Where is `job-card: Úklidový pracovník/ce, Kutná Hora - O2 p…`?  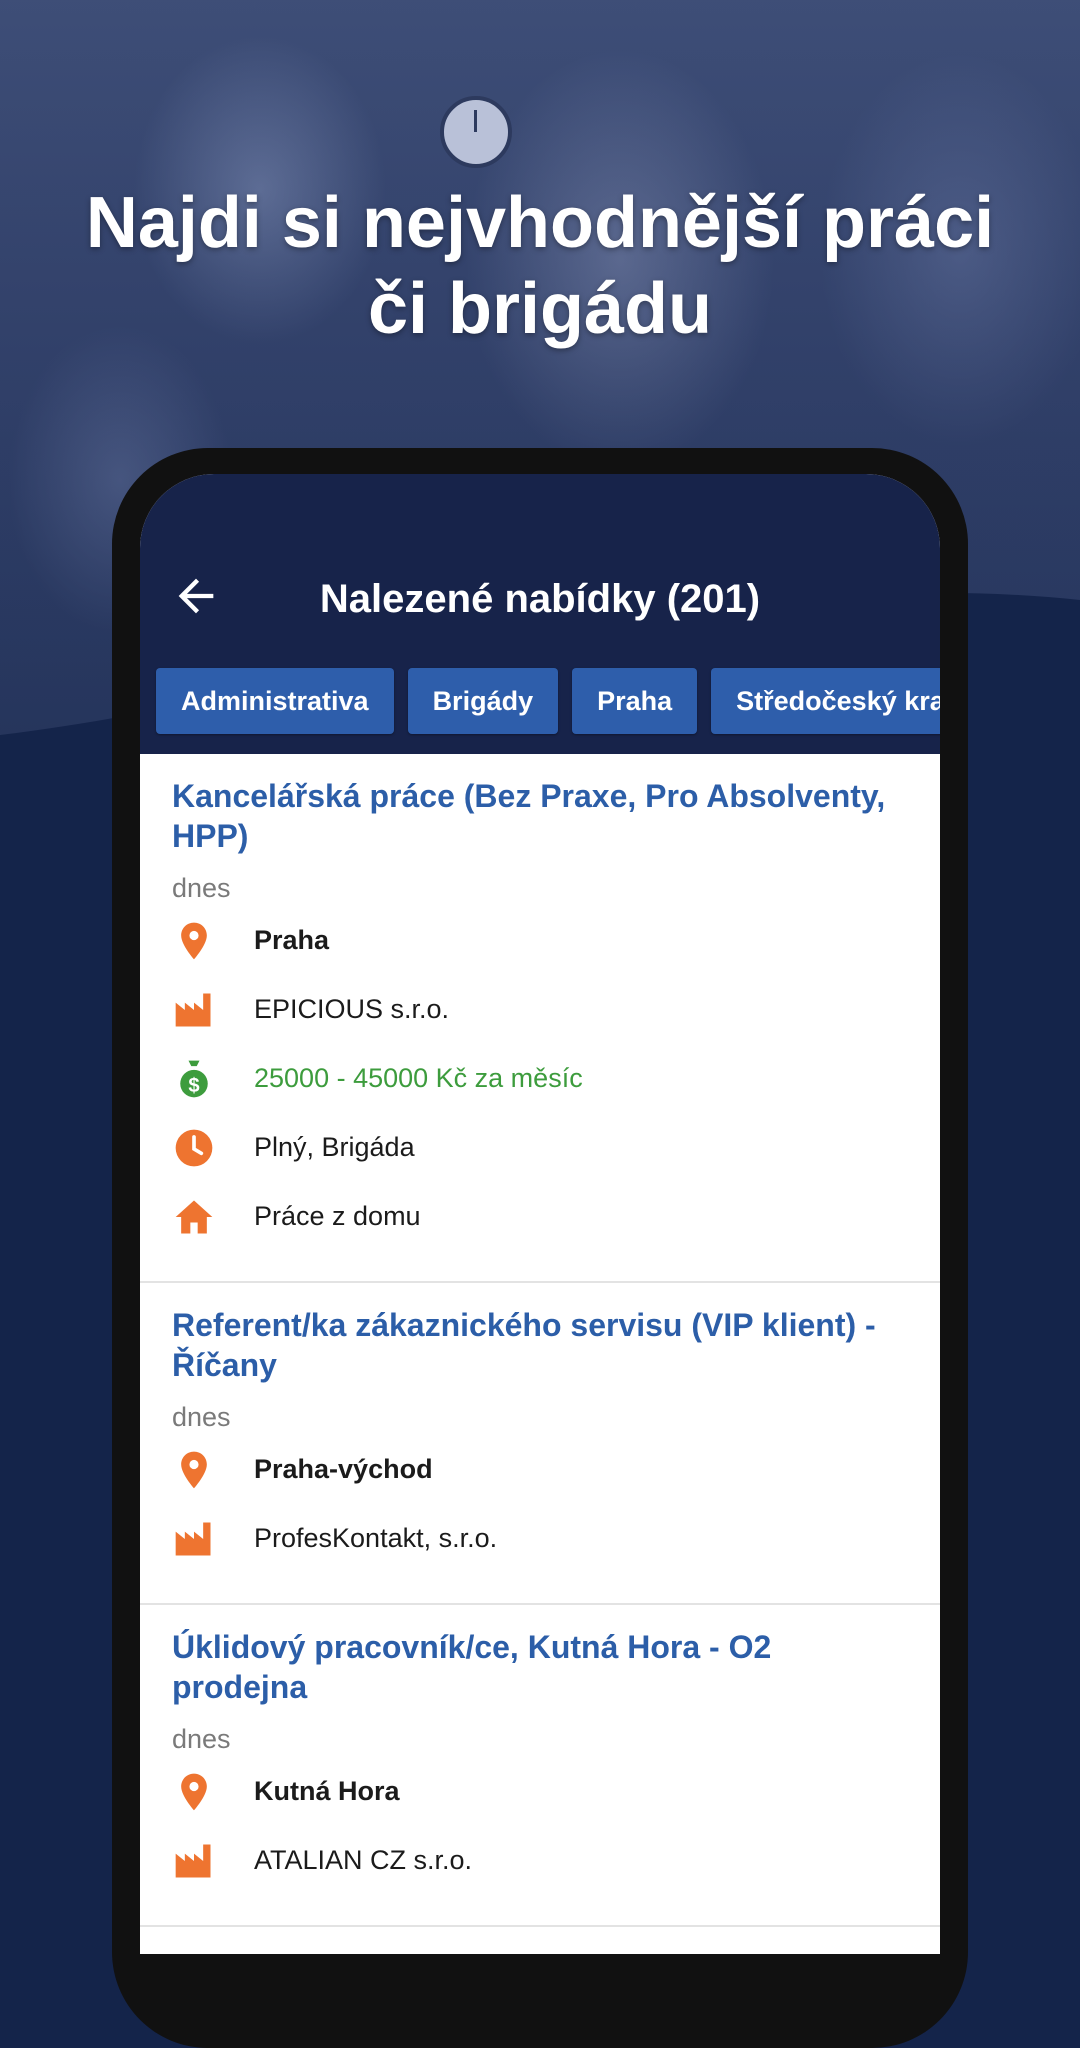
job-card: Úklidový pracovník/ce, Kutná Hora - O2 p… is located at coordinates (540, 1766).